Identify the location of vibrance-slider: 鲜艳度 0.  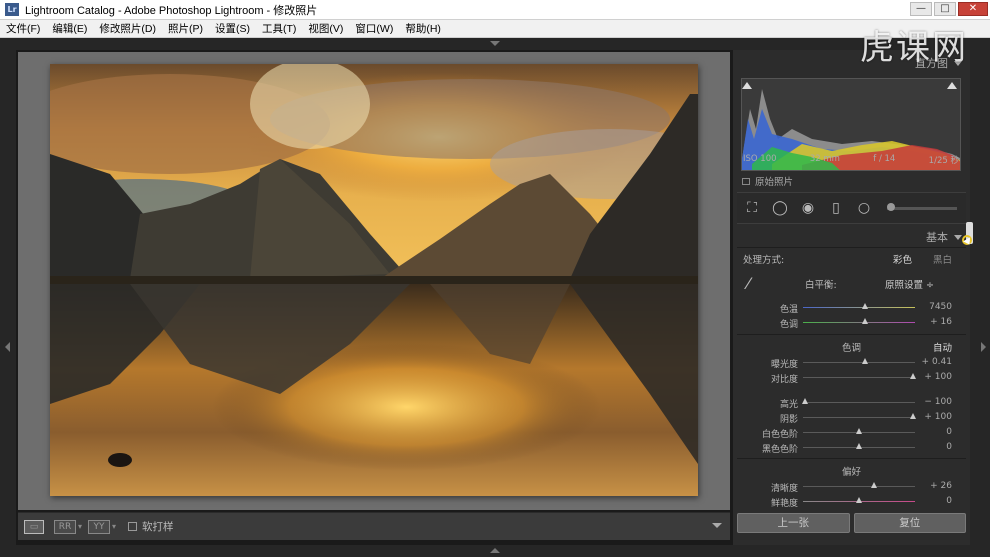
(851, 501).